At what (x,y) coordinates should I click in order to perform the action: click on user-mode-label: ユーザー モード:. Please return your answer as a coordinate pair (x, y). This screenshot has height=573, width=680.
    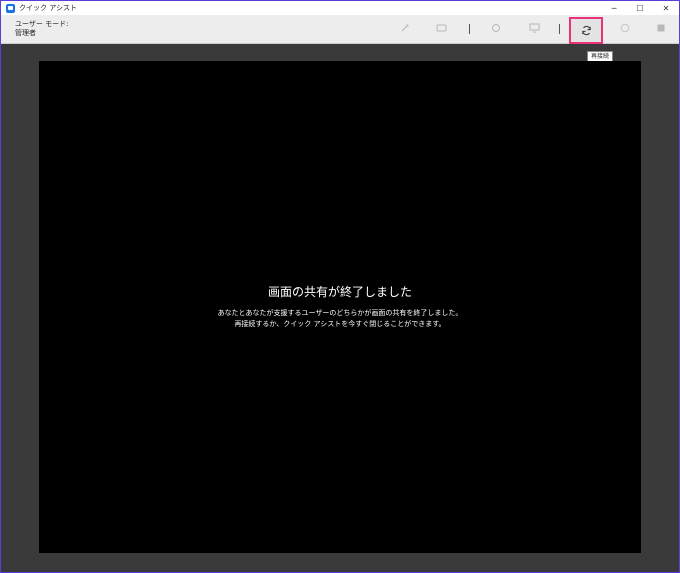
    Looking at the image, I should click on (42, 24).